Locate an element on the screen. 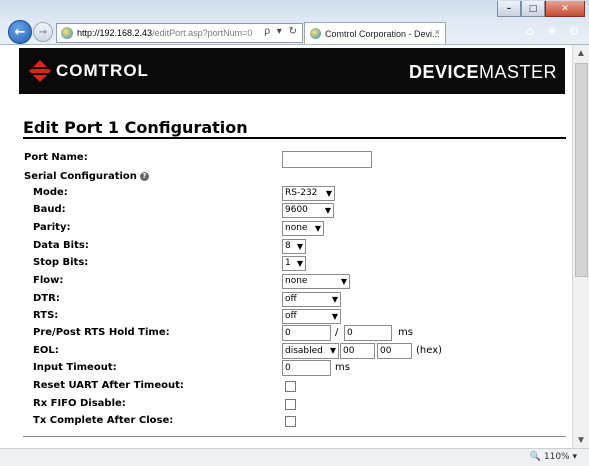 The height and width of the screenshot is (466, 589). toolbar-icons: ⌂ ★ ⚙ is located at coordinates (552, 31).